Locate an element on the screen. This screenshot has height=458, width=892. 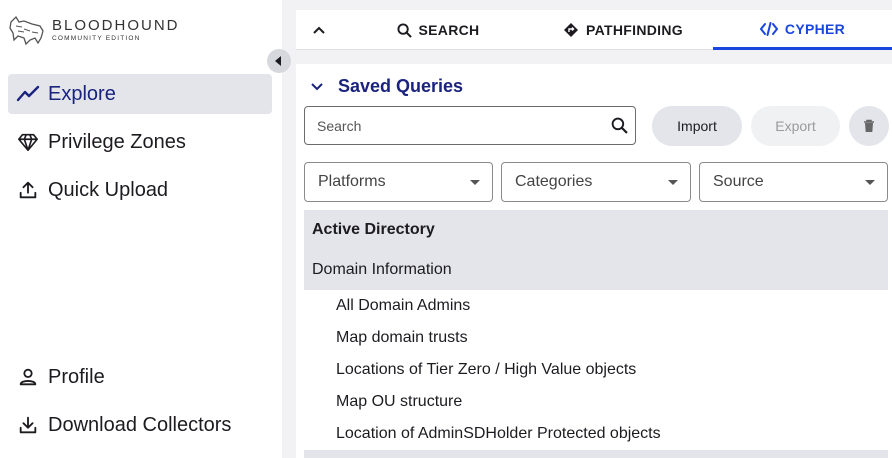
chevron-up-icon is located at coordinates (319, 30).